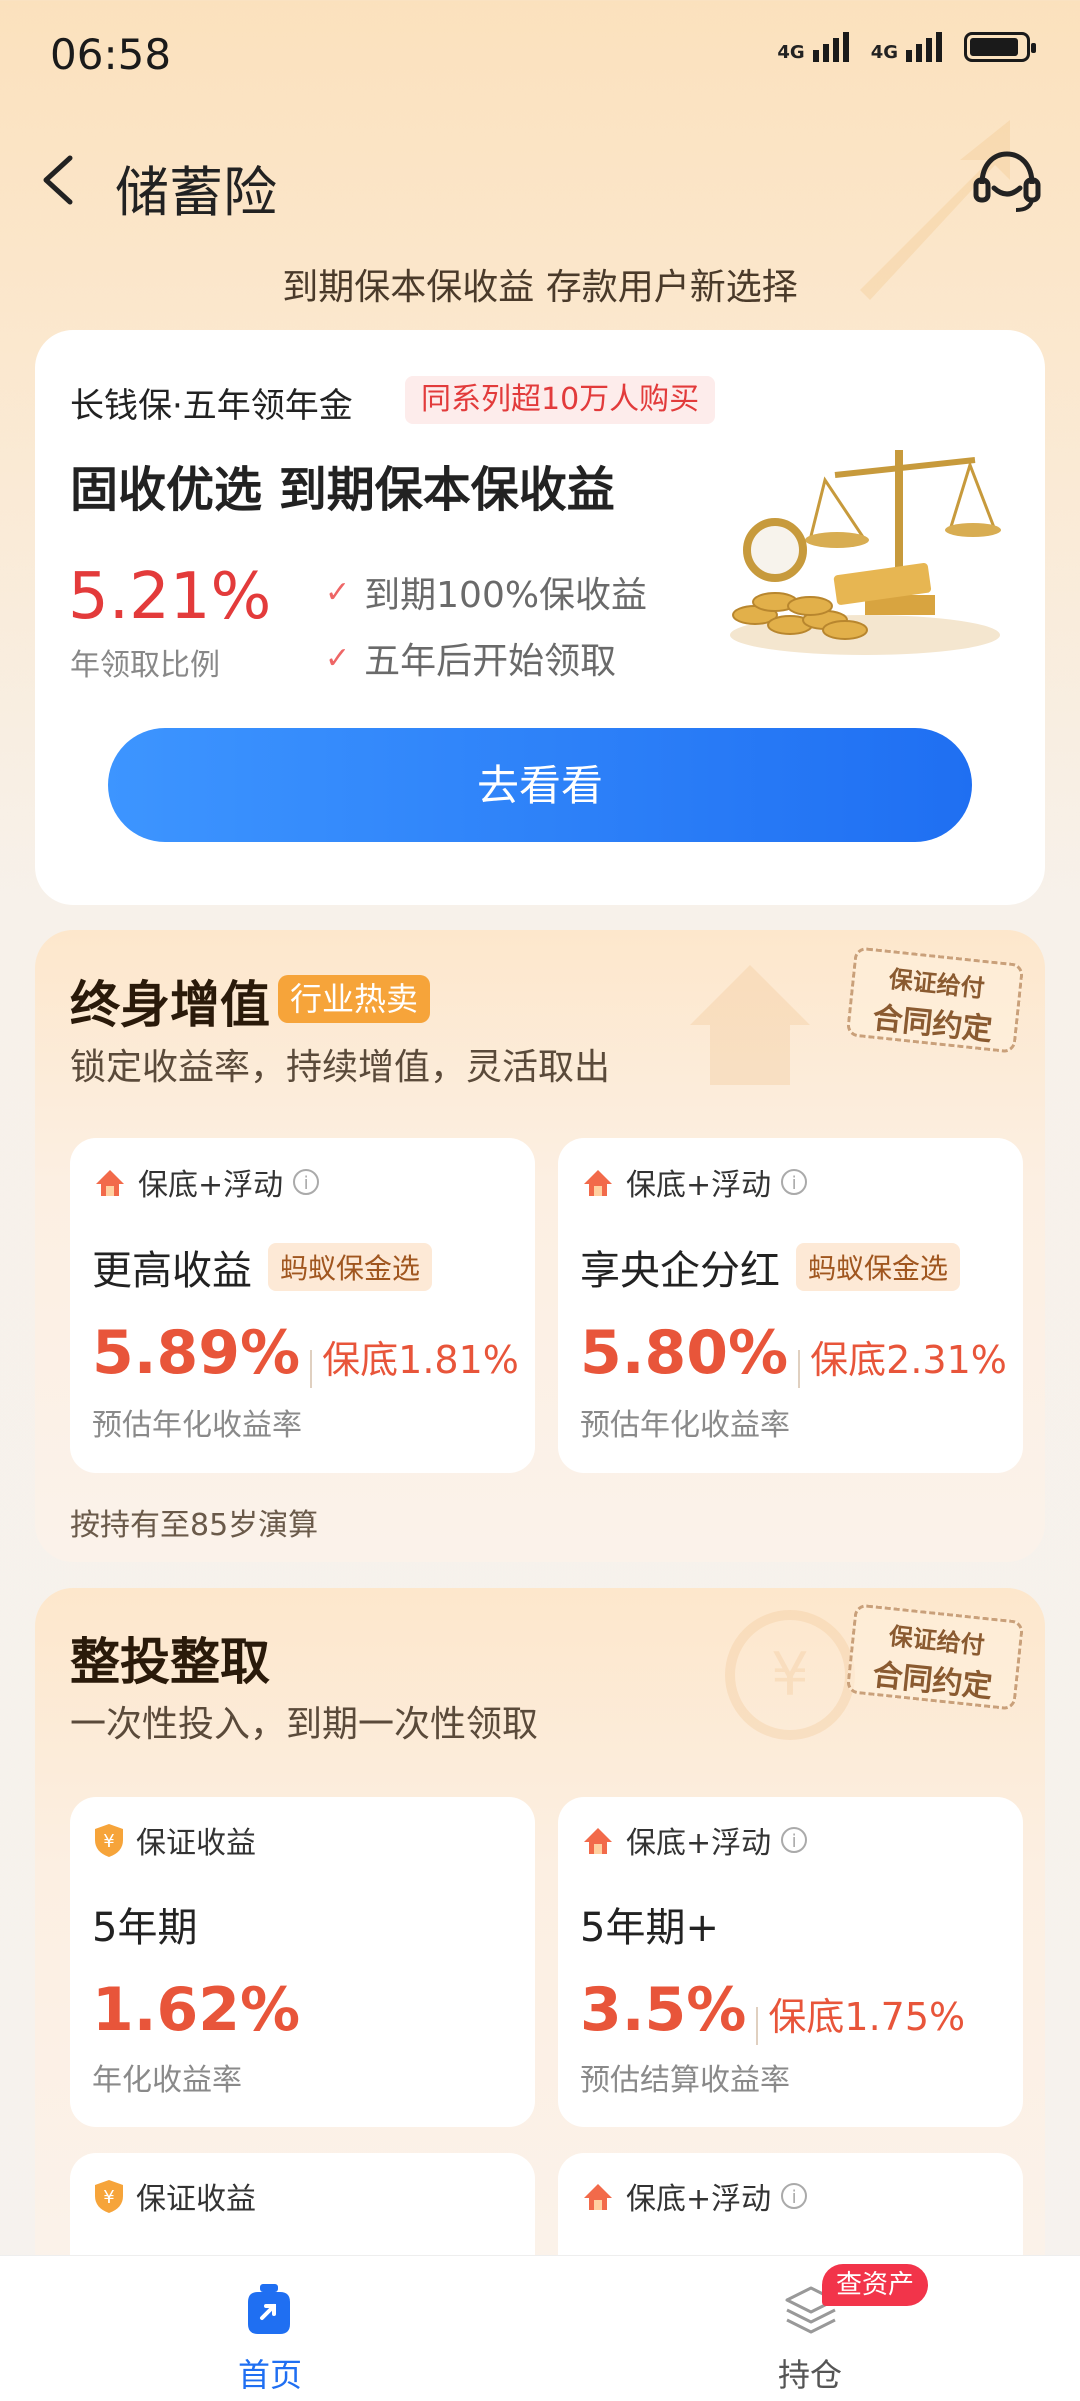 The width and height of the screenshot is (1080, 2401). I want to click on rate-row: 5.80% 保底2.31%, so click(793, 1353).